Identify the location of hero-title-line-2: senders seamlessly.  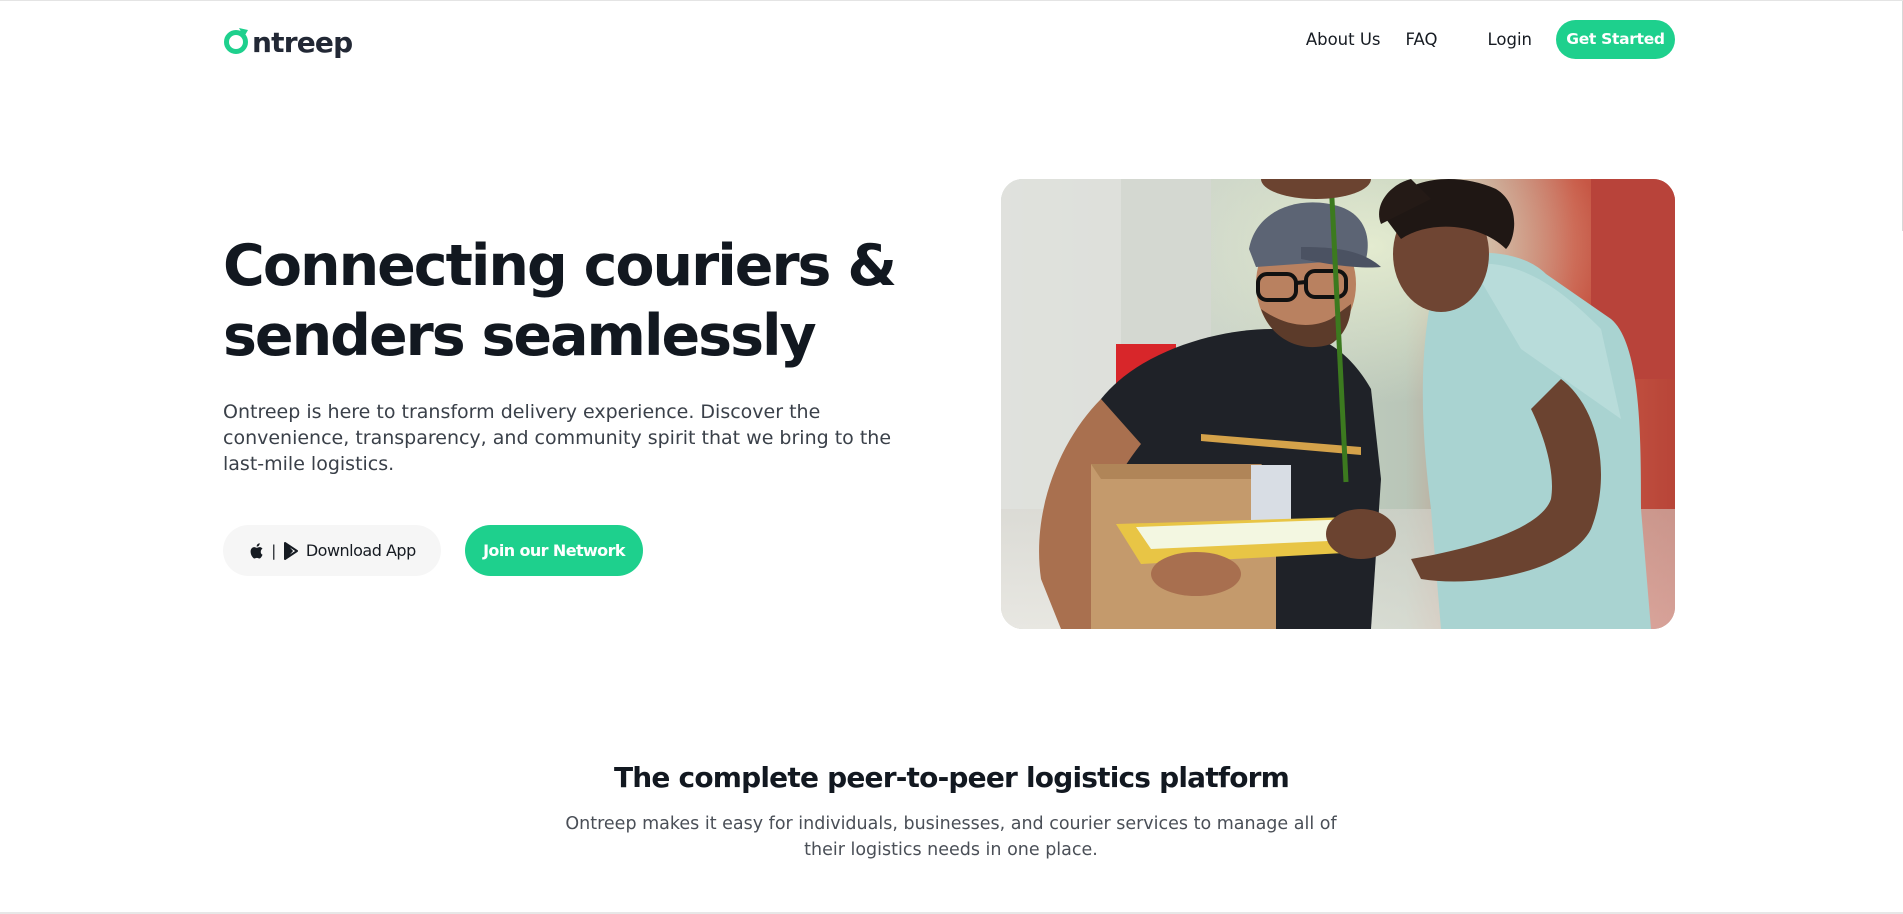
(520, 336).